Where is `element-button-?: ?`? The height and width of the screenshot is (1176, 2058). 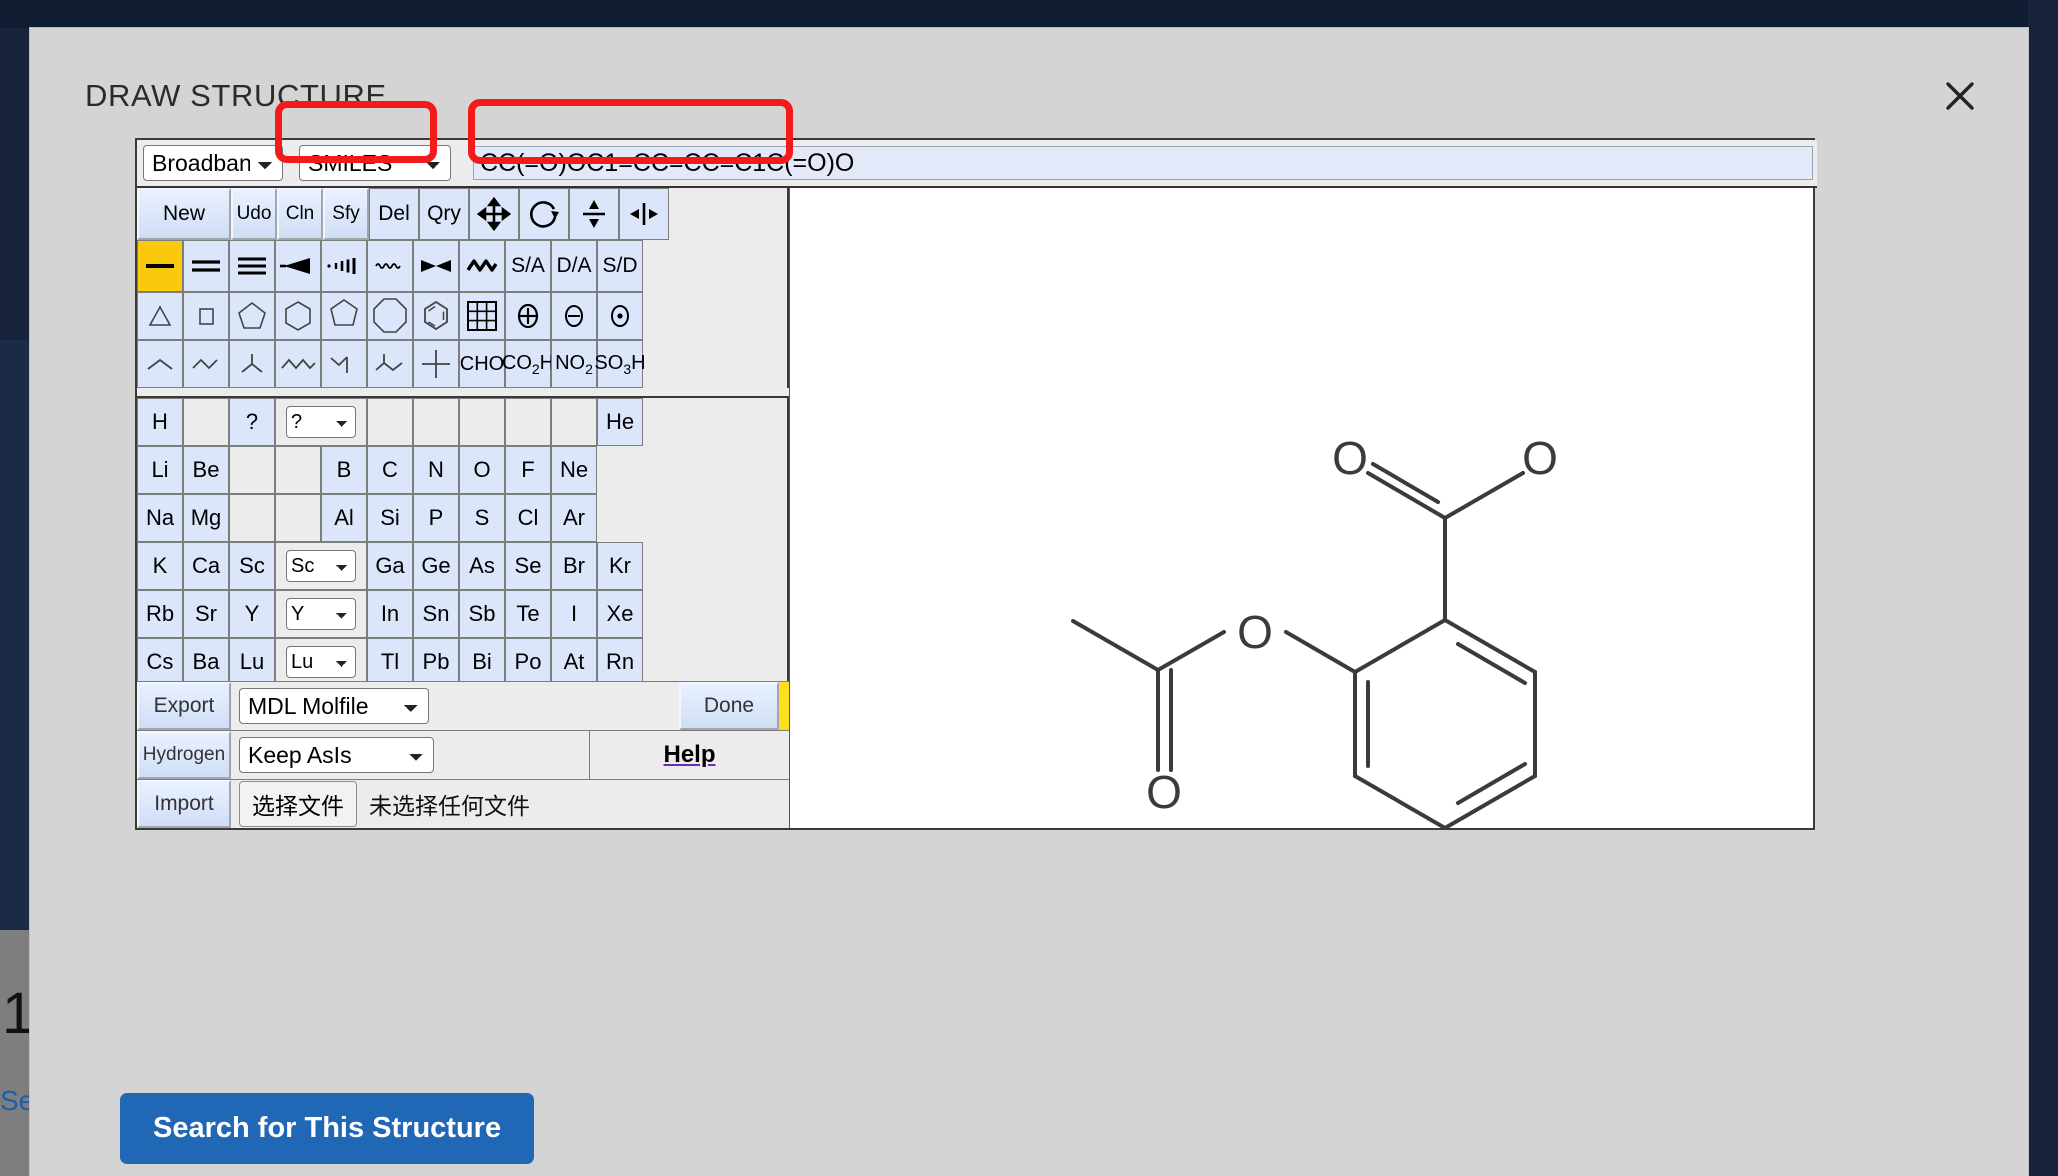 element-button-?: ? is located at coordinates (252, 422).